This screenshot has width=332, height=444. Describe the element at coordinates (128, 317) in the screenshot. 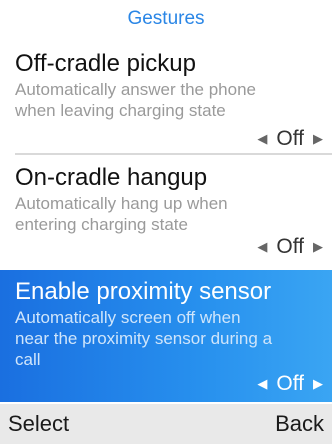

I see `setting-description-line: Automatically screen off when` at that location.